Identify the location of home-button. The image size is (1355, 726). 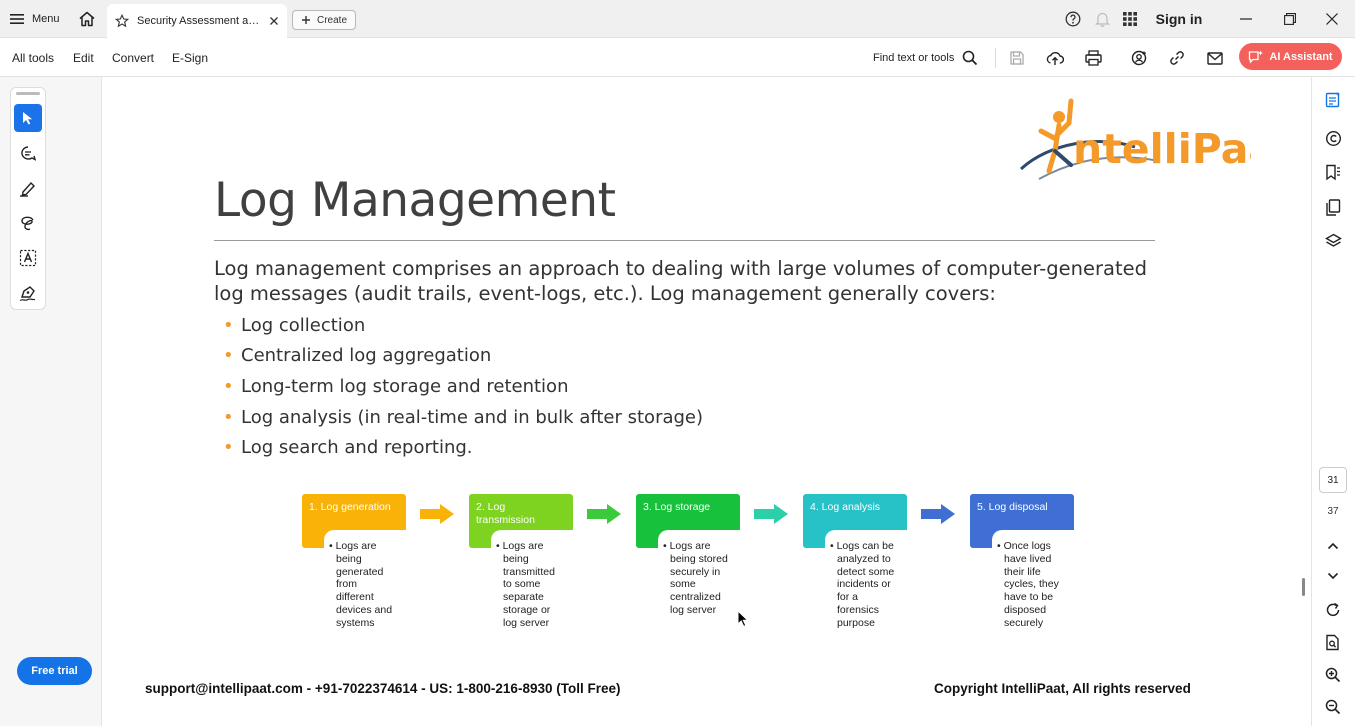
(87, 19).